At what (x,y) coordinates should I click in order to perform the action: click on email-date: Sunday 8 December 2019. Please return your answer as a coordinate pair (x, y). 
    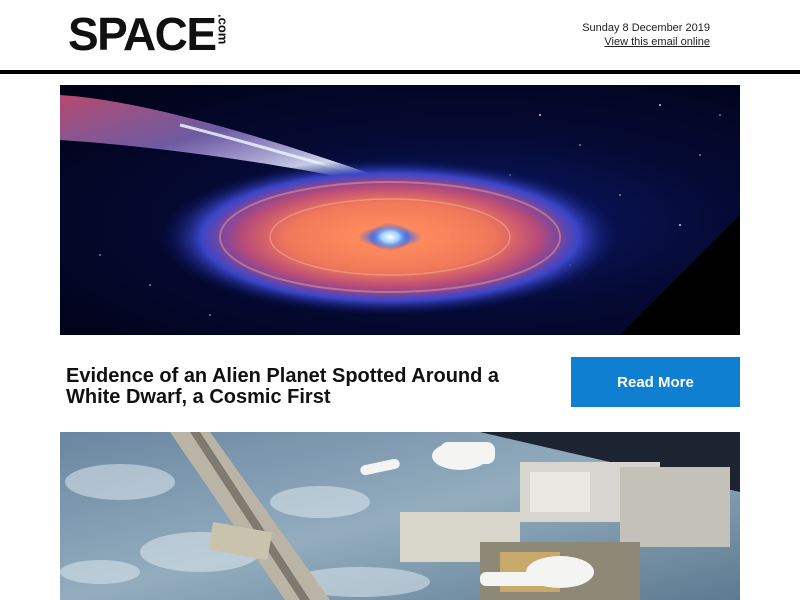
    Looking at the image, I should click on (646, 28).